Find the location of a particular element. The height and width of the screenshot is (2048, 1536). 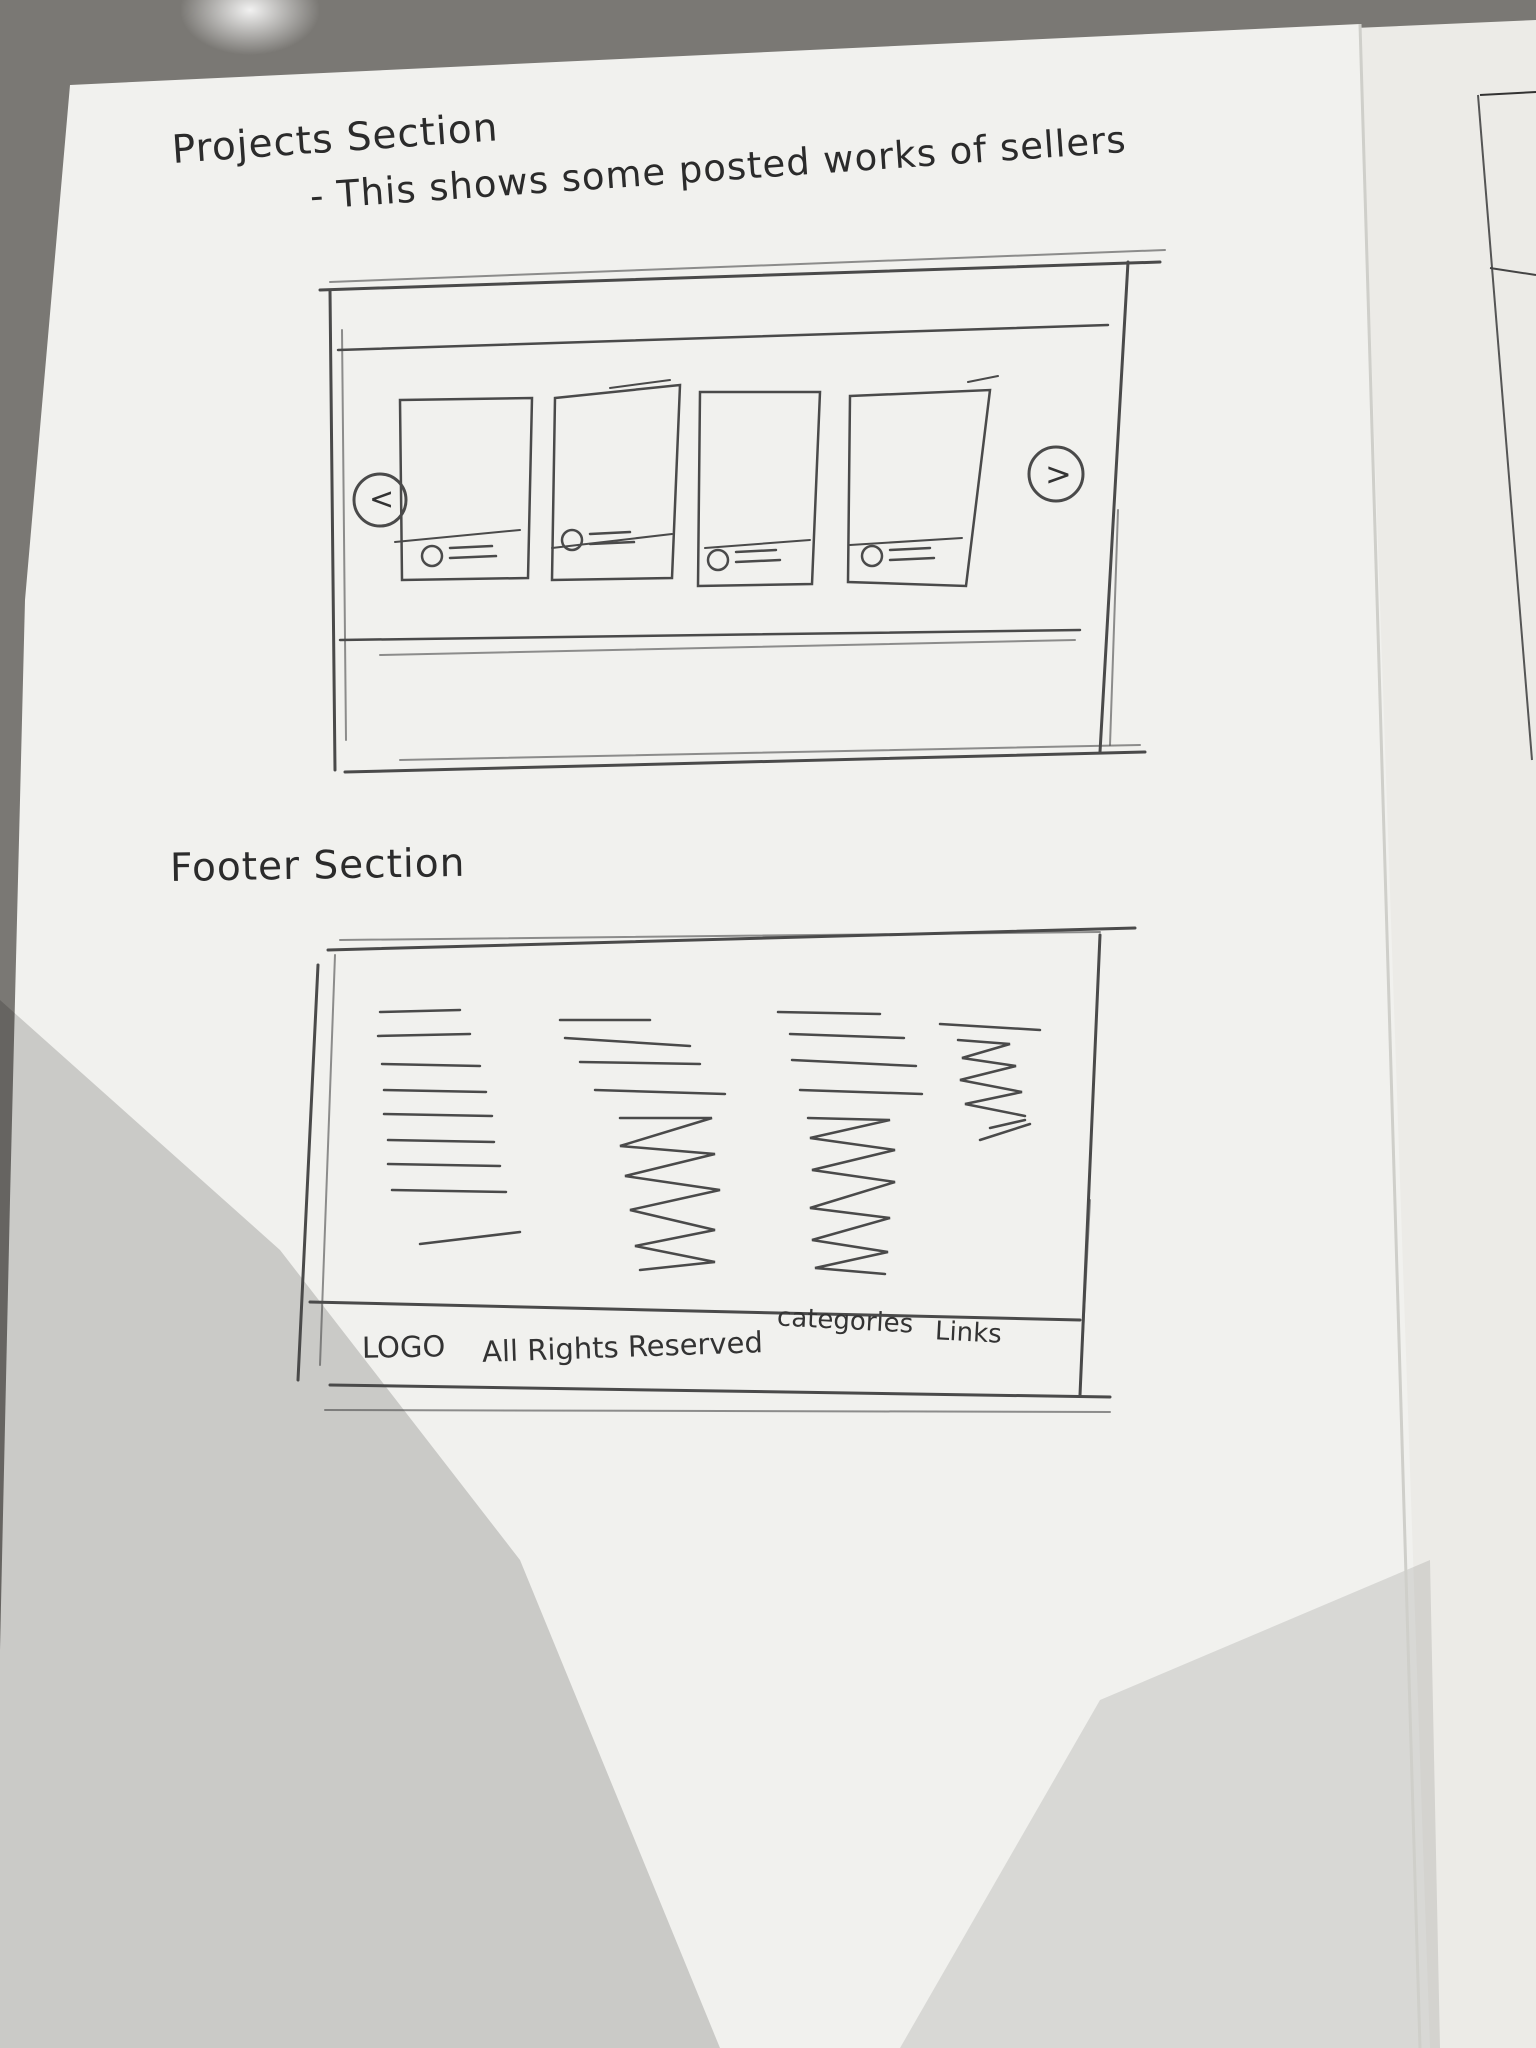

chevron-right-icon: > is located at coordinates (1058, 474).